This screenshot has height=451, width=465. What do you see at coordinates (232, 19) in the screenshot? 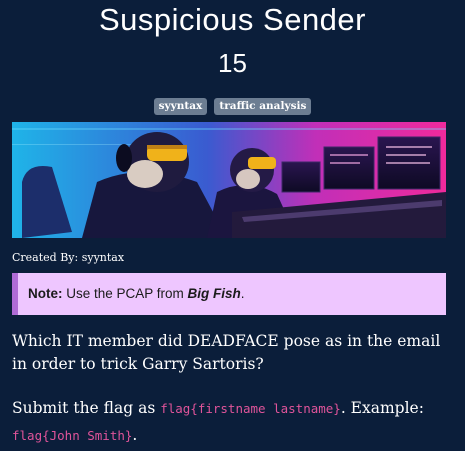
I see `challenge-title: Suspicious Sender` at bounding box center [232, 19].